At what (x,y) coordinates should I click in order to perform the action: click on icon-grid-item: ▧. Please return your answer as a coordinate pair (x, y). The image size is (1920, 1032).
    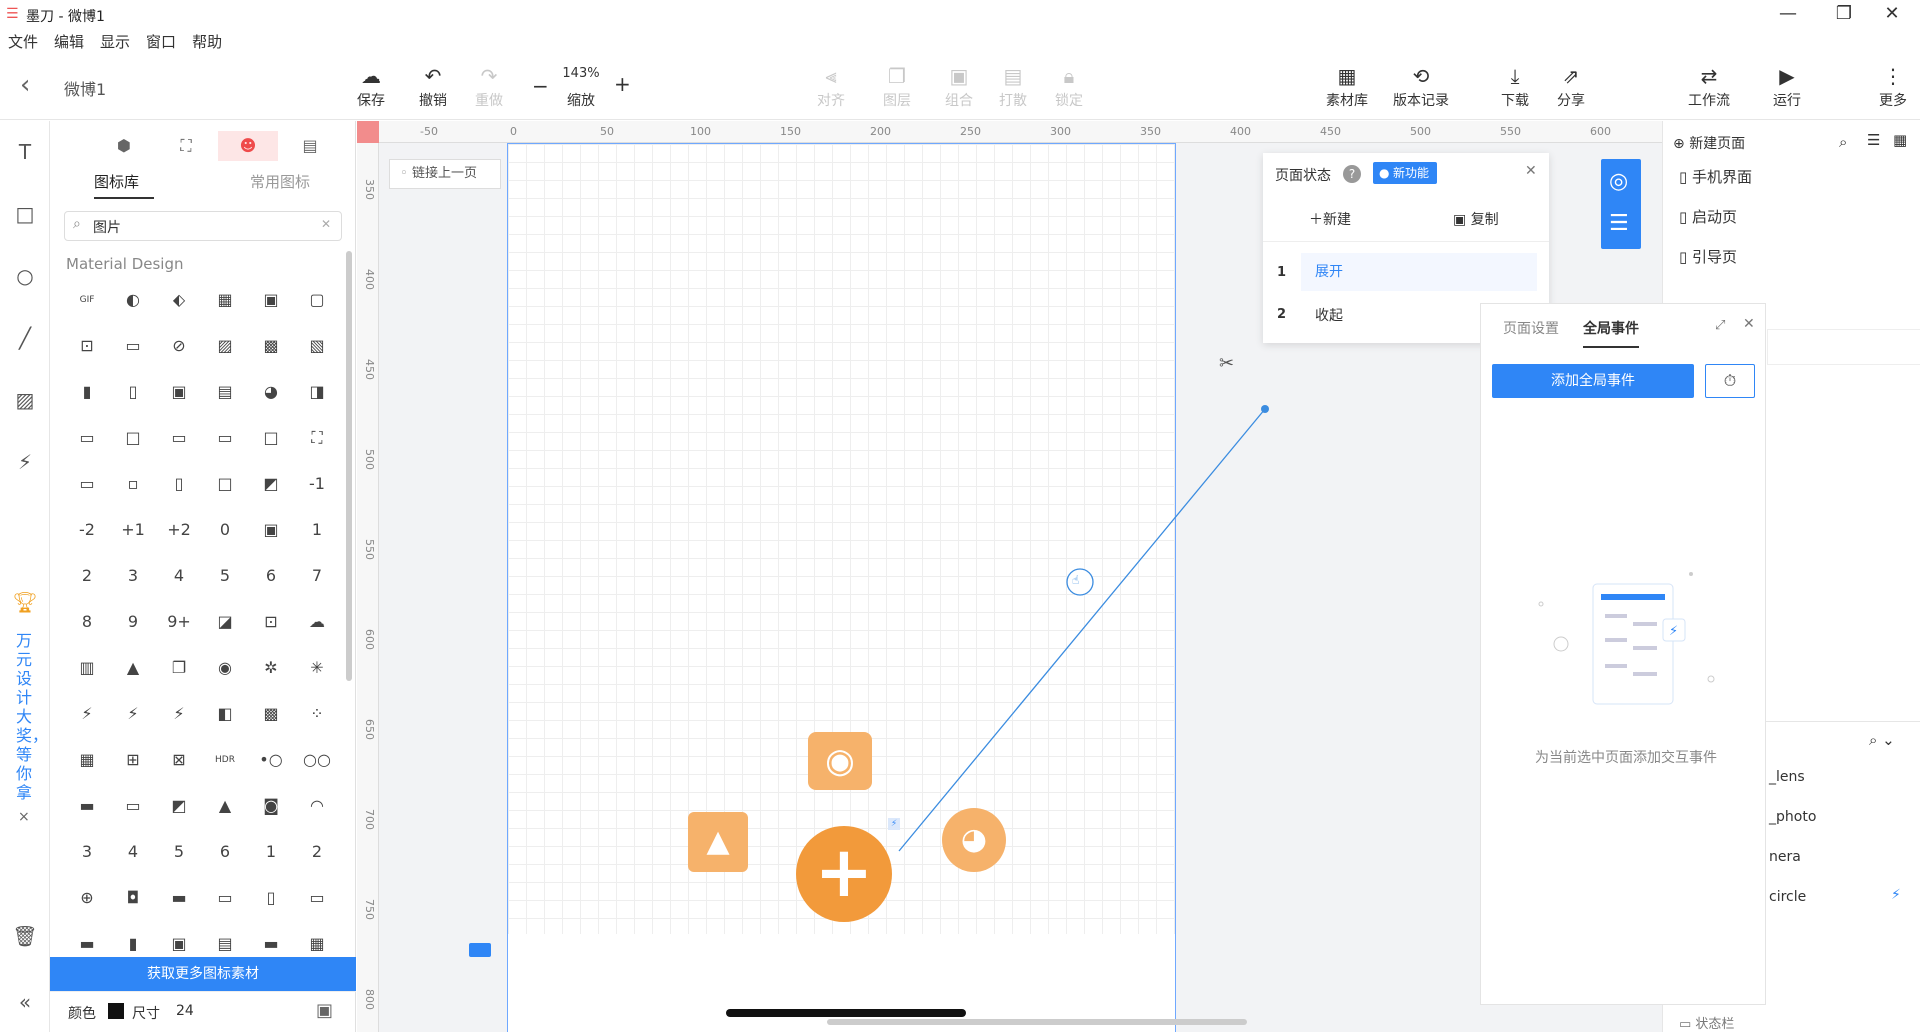
    Looking at the image, I should click on (317, 346).